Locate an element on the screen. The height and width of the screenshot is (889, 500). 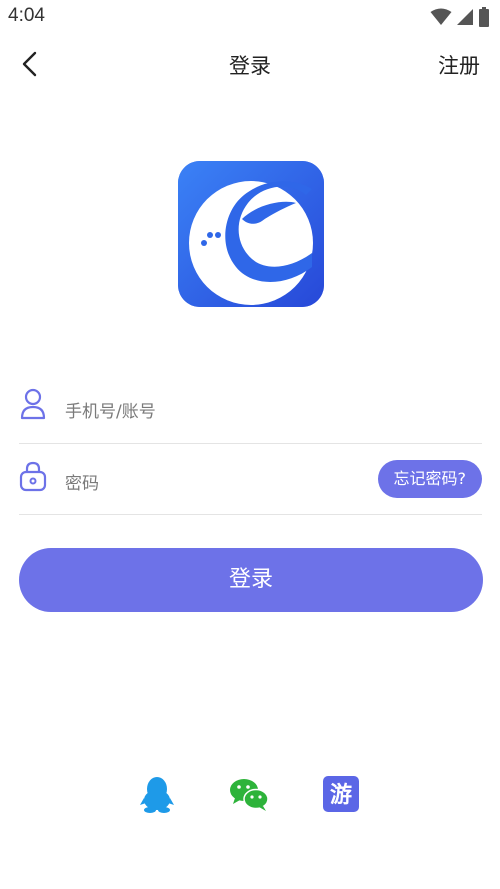
nav-bar: 登录 注册 is located at coordinates (250, 64).